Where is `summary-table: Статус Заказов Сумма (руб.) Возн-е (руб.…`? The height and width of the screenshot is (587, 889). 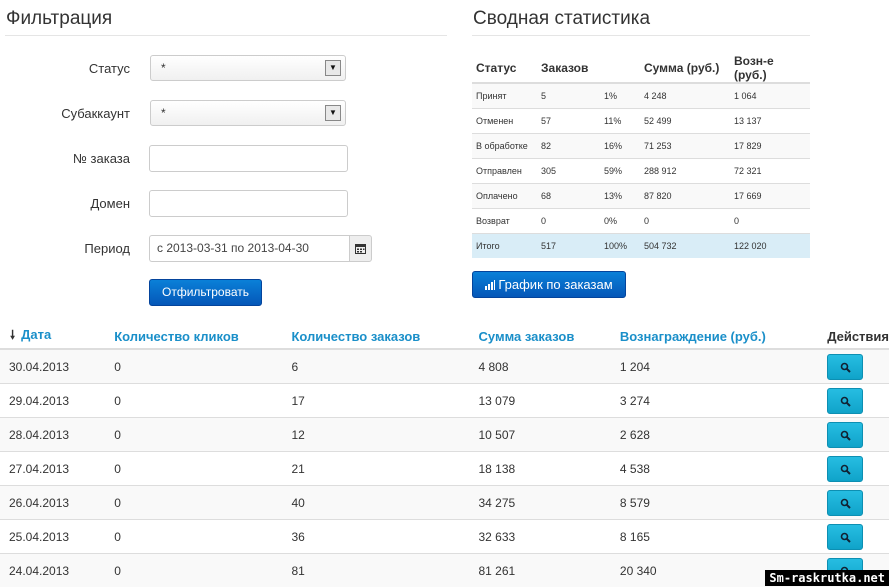 summary-table: Статус Заказов Сумма (руб.) Возн-е (руб.… is located at coordinates (641, 156).